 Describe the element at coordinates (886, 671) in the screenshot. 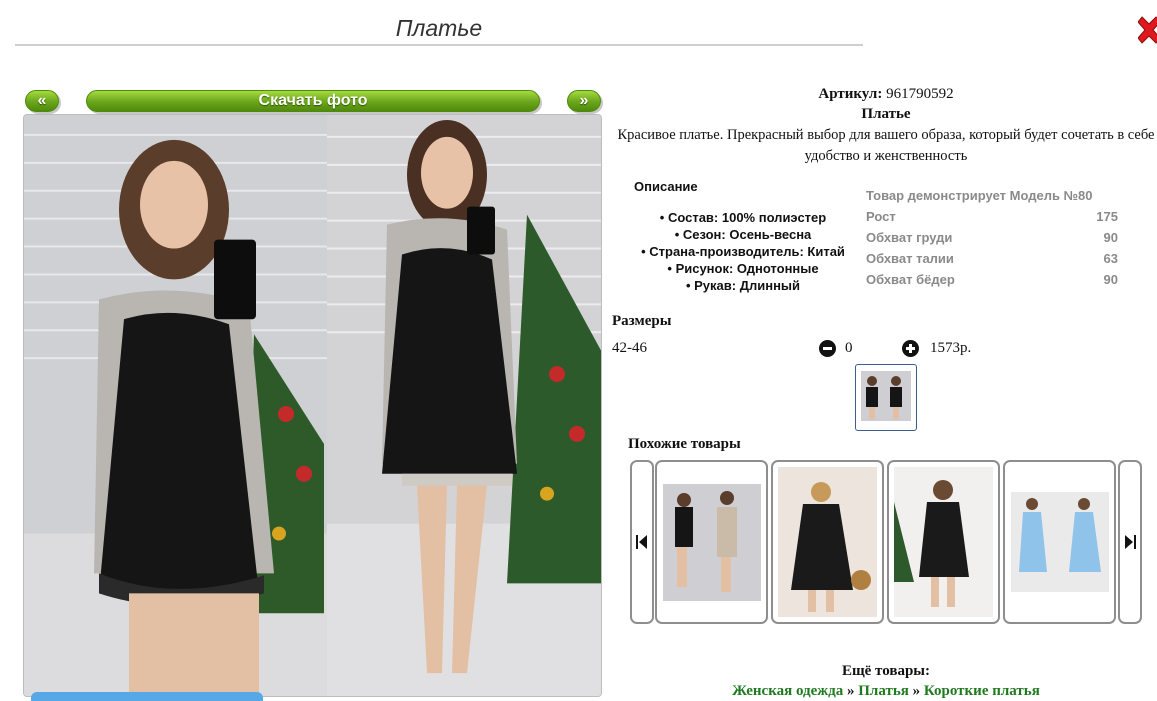

I see `more-products-heading: Ещё товары:` at that location.